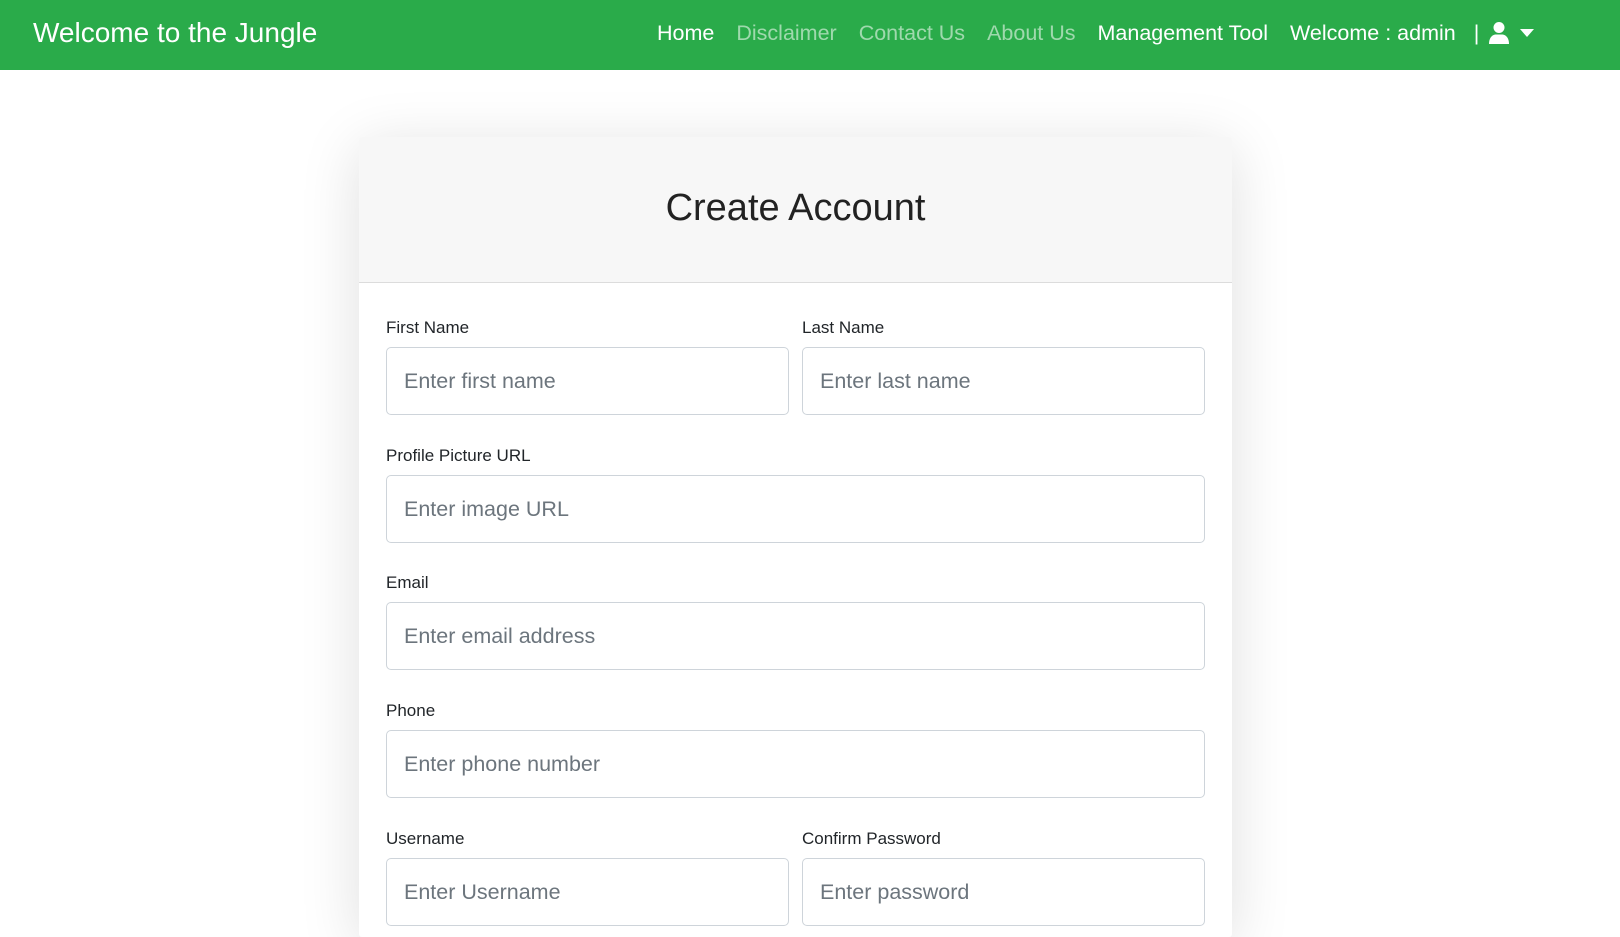 The width and height of the screenshot is (1620, 937). What do you see at coordinates (1527, 33) in the screenshot?
I see `caret-down-icon` at bounding box center [1527, 33].